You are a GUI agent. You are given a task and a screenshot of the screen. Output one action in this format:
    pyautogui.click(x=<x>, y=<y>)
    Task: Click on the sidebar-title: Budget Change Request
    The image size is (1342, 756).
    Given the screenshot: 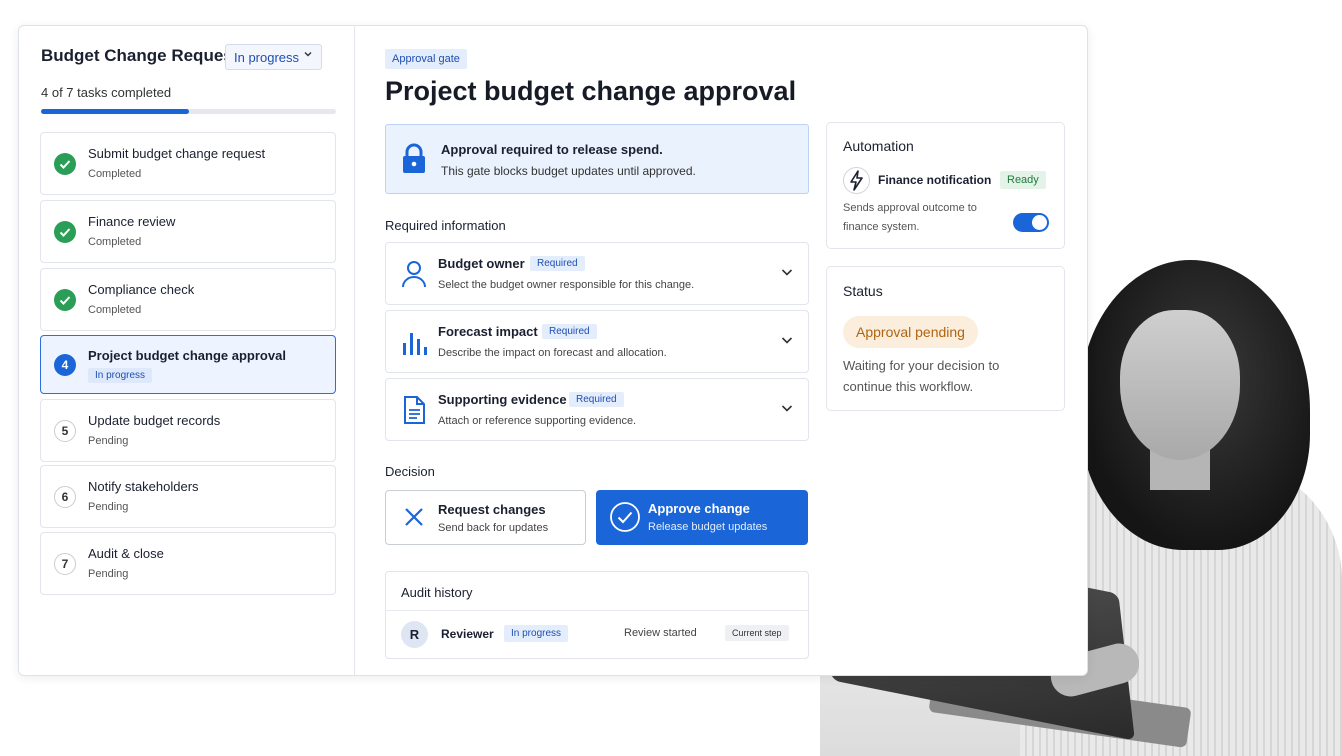 What is the action you would take?
    pyautogui.click(x=140, y=55)
    